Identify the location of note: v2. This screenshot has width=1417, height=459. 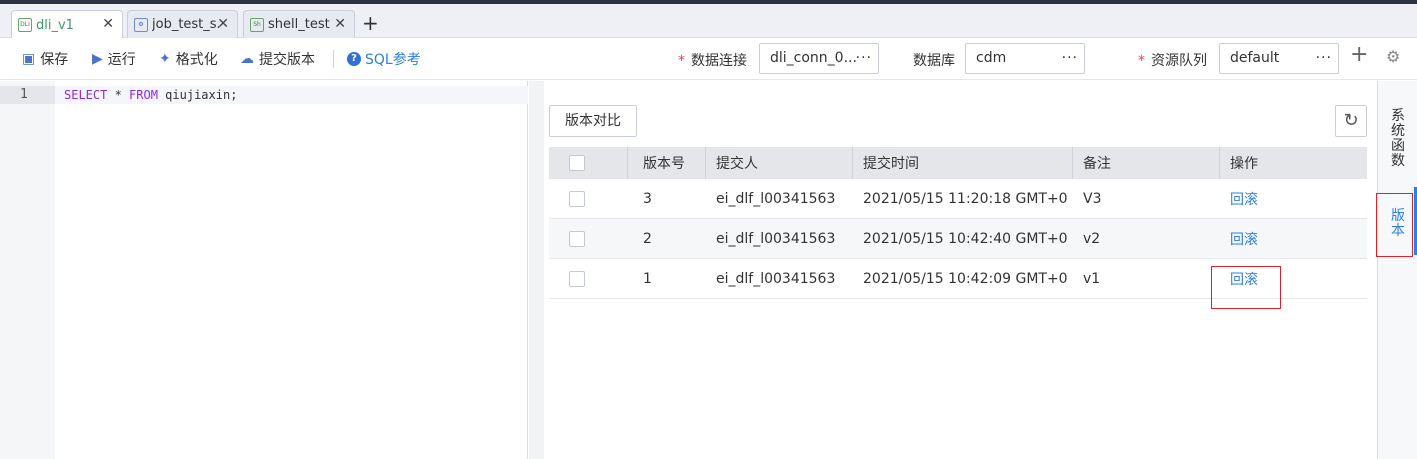
(1092, 238).